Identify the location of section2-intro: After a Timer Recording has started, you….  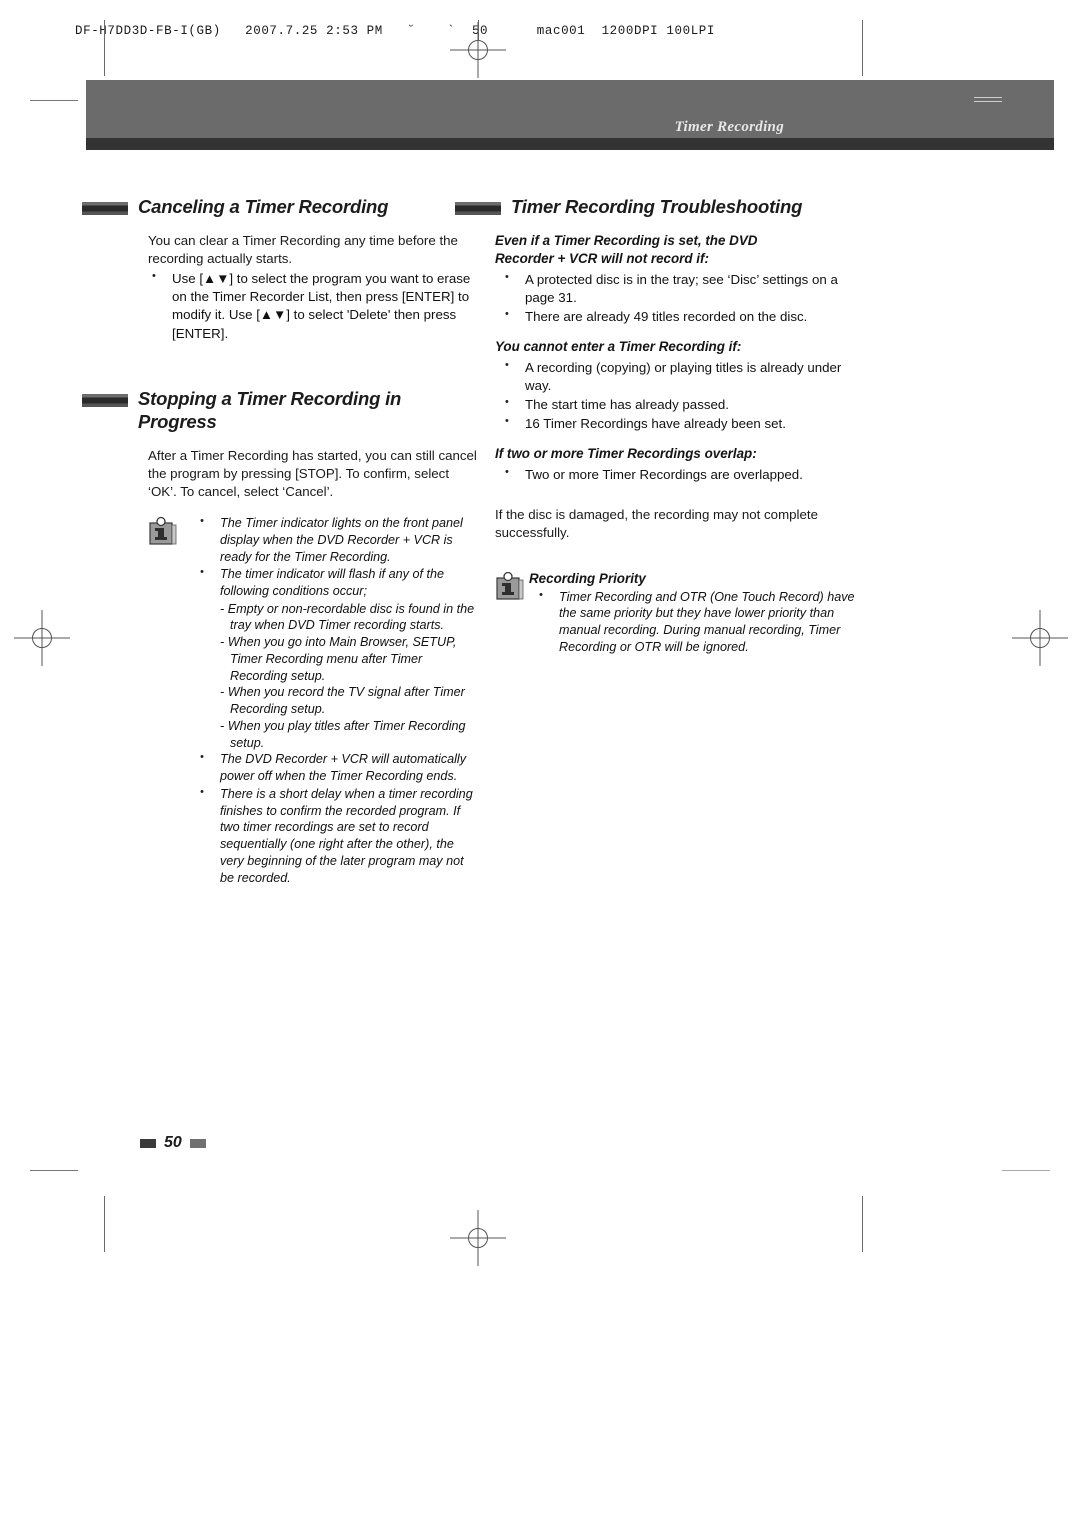
(312, 473).